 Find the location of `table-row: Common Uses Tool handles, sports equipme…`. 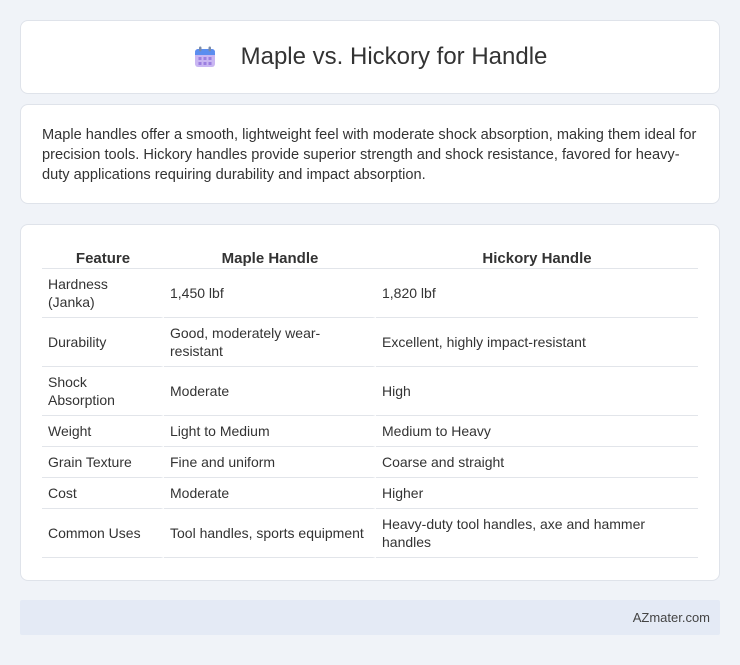

table-row: Common Uses Tool handles, sports equipme… is located at coordinates (370, 533).